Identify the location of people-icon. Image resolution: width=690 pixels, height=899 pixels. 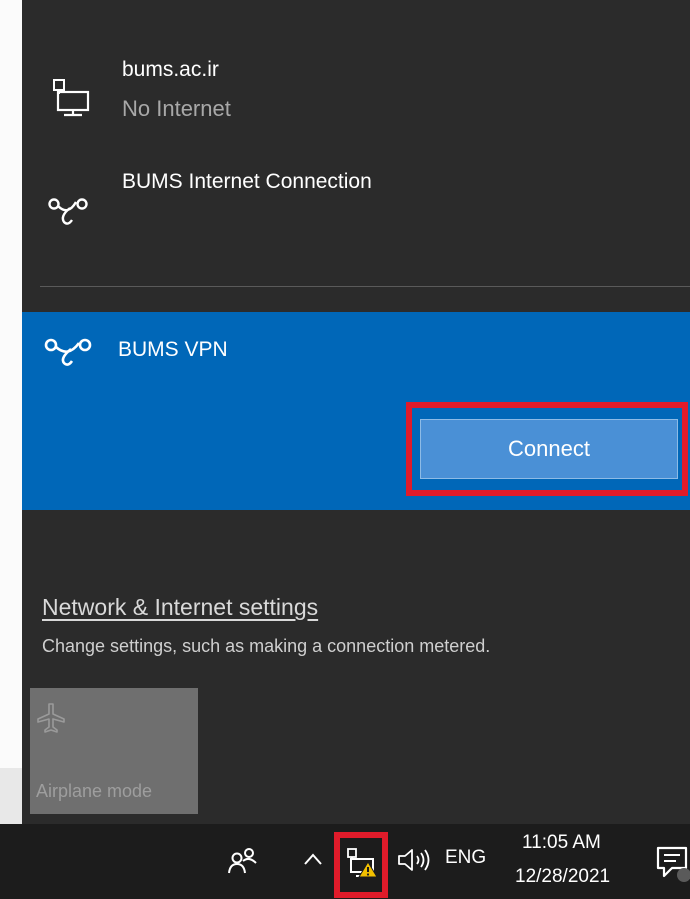
(243, 861).